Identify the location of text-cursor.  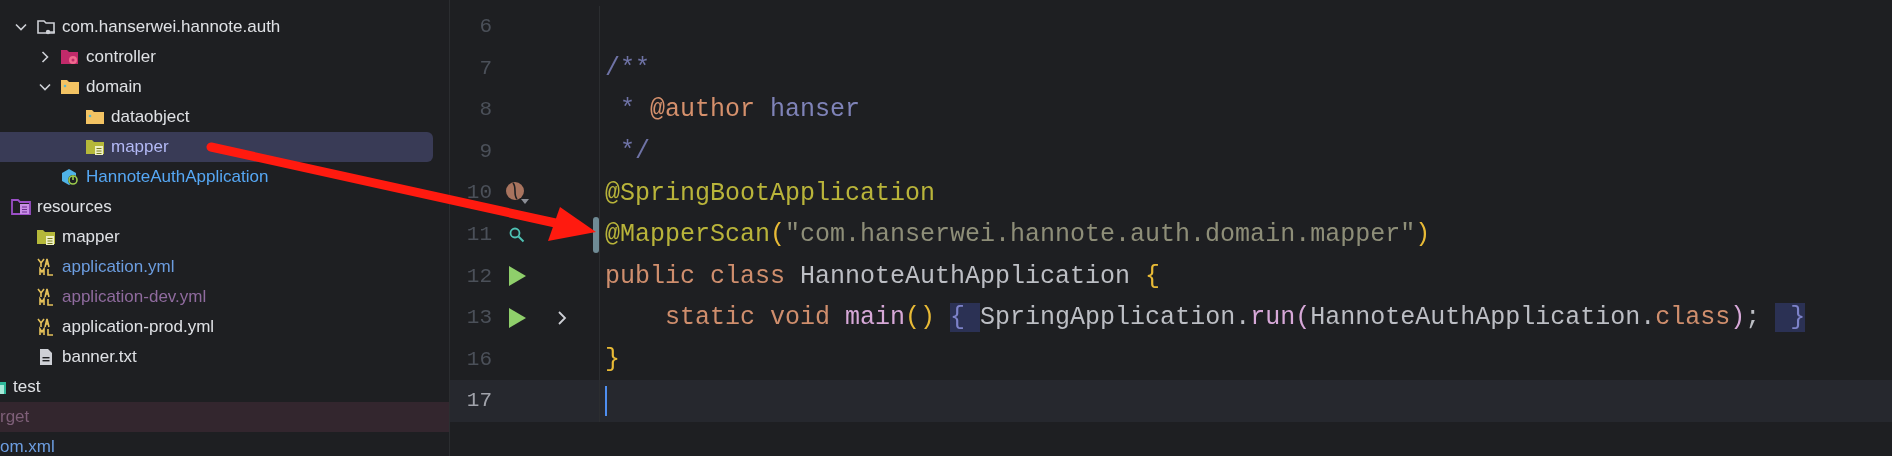
(606, 401).